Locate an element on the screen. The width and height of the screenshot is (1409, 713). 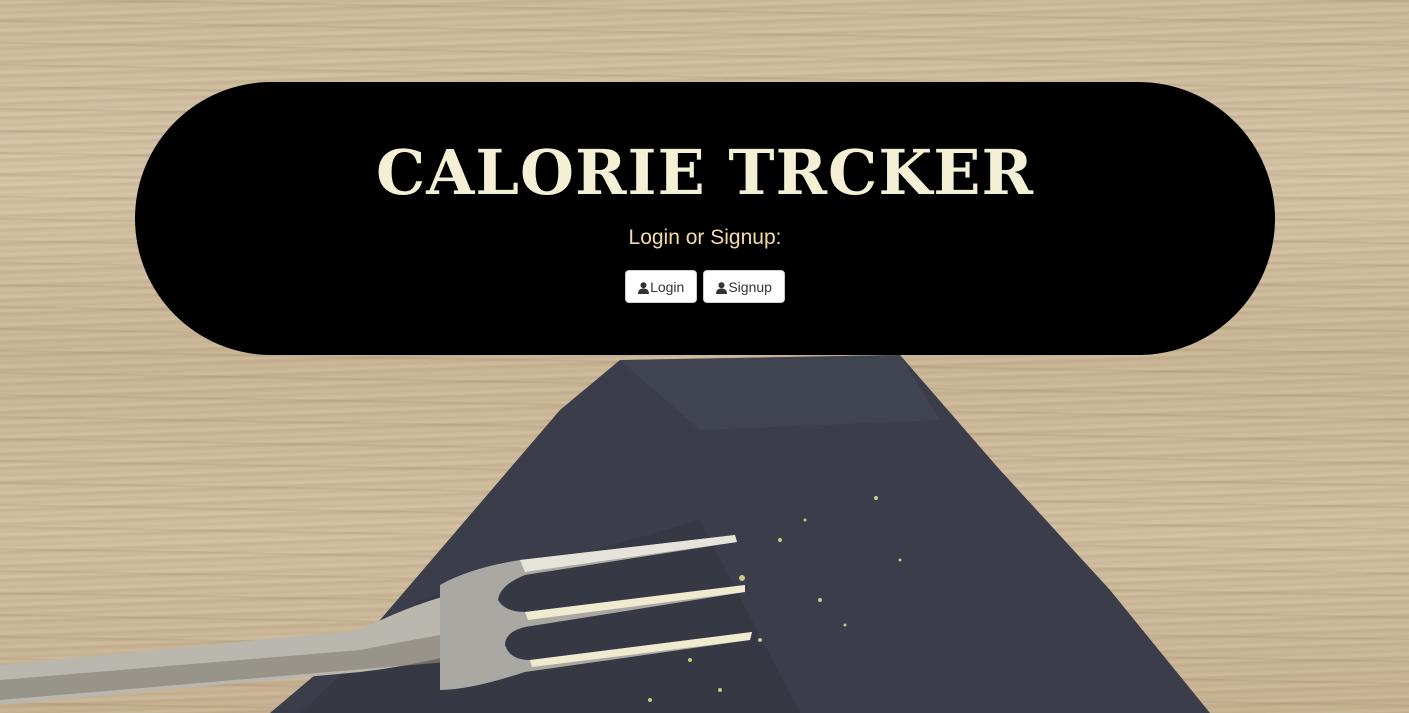
signup-button-label: Signup is located at coordinates (750, 286).